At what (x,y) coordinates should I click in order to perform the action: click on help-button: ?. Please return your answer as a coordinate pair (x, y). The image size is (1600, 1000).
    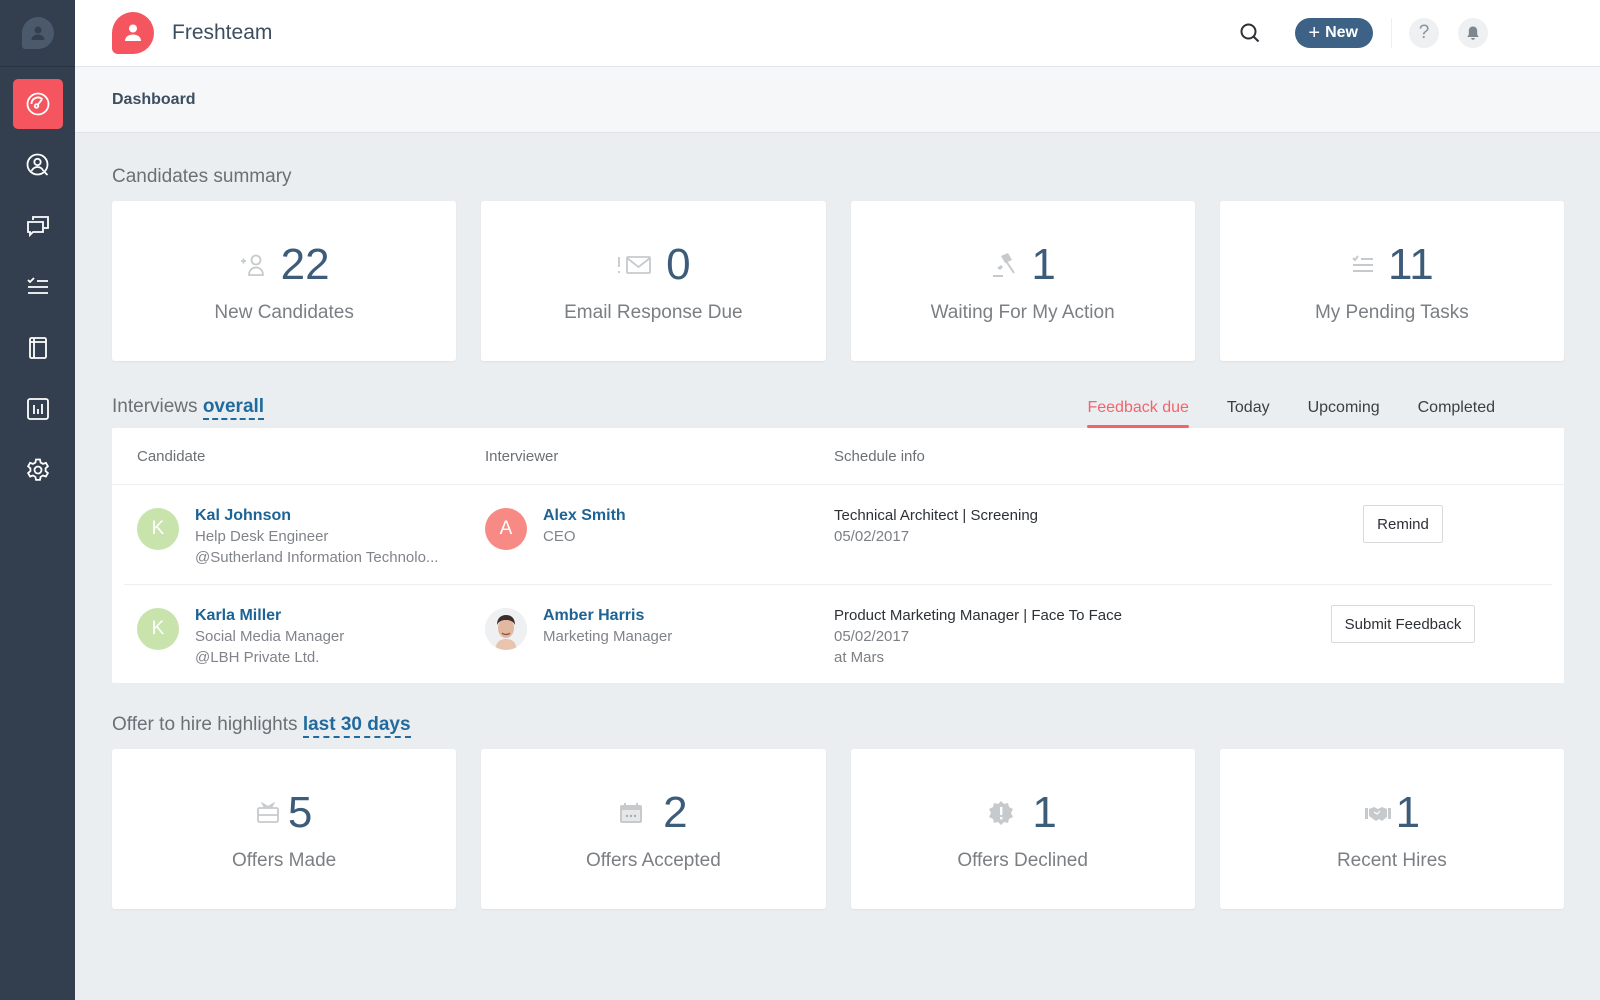
    Looking at the image, I should click on (1424, 33).